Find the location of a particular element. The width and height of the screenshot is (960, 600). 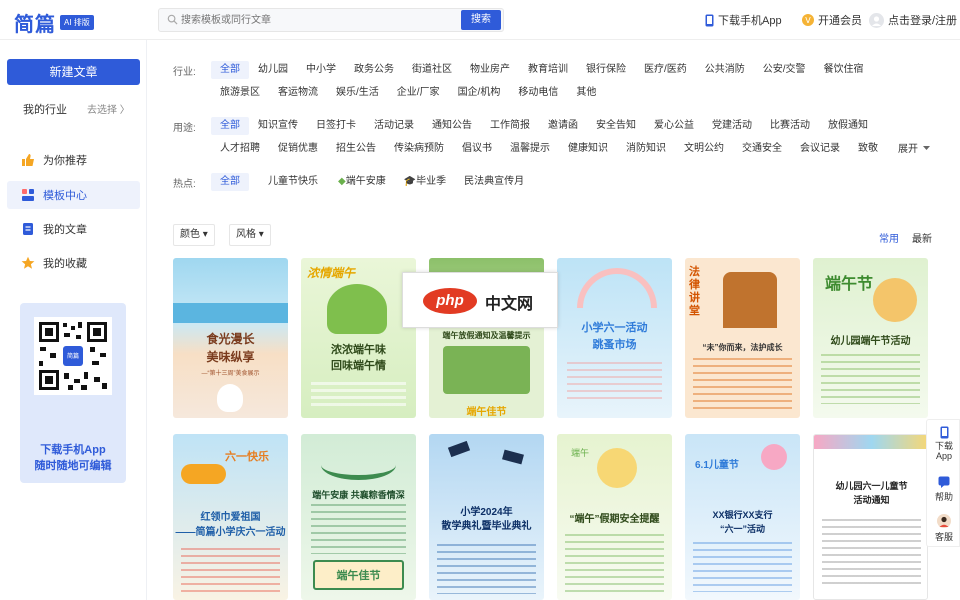

expand-button: 展开 is located at coordinates (914, 147).